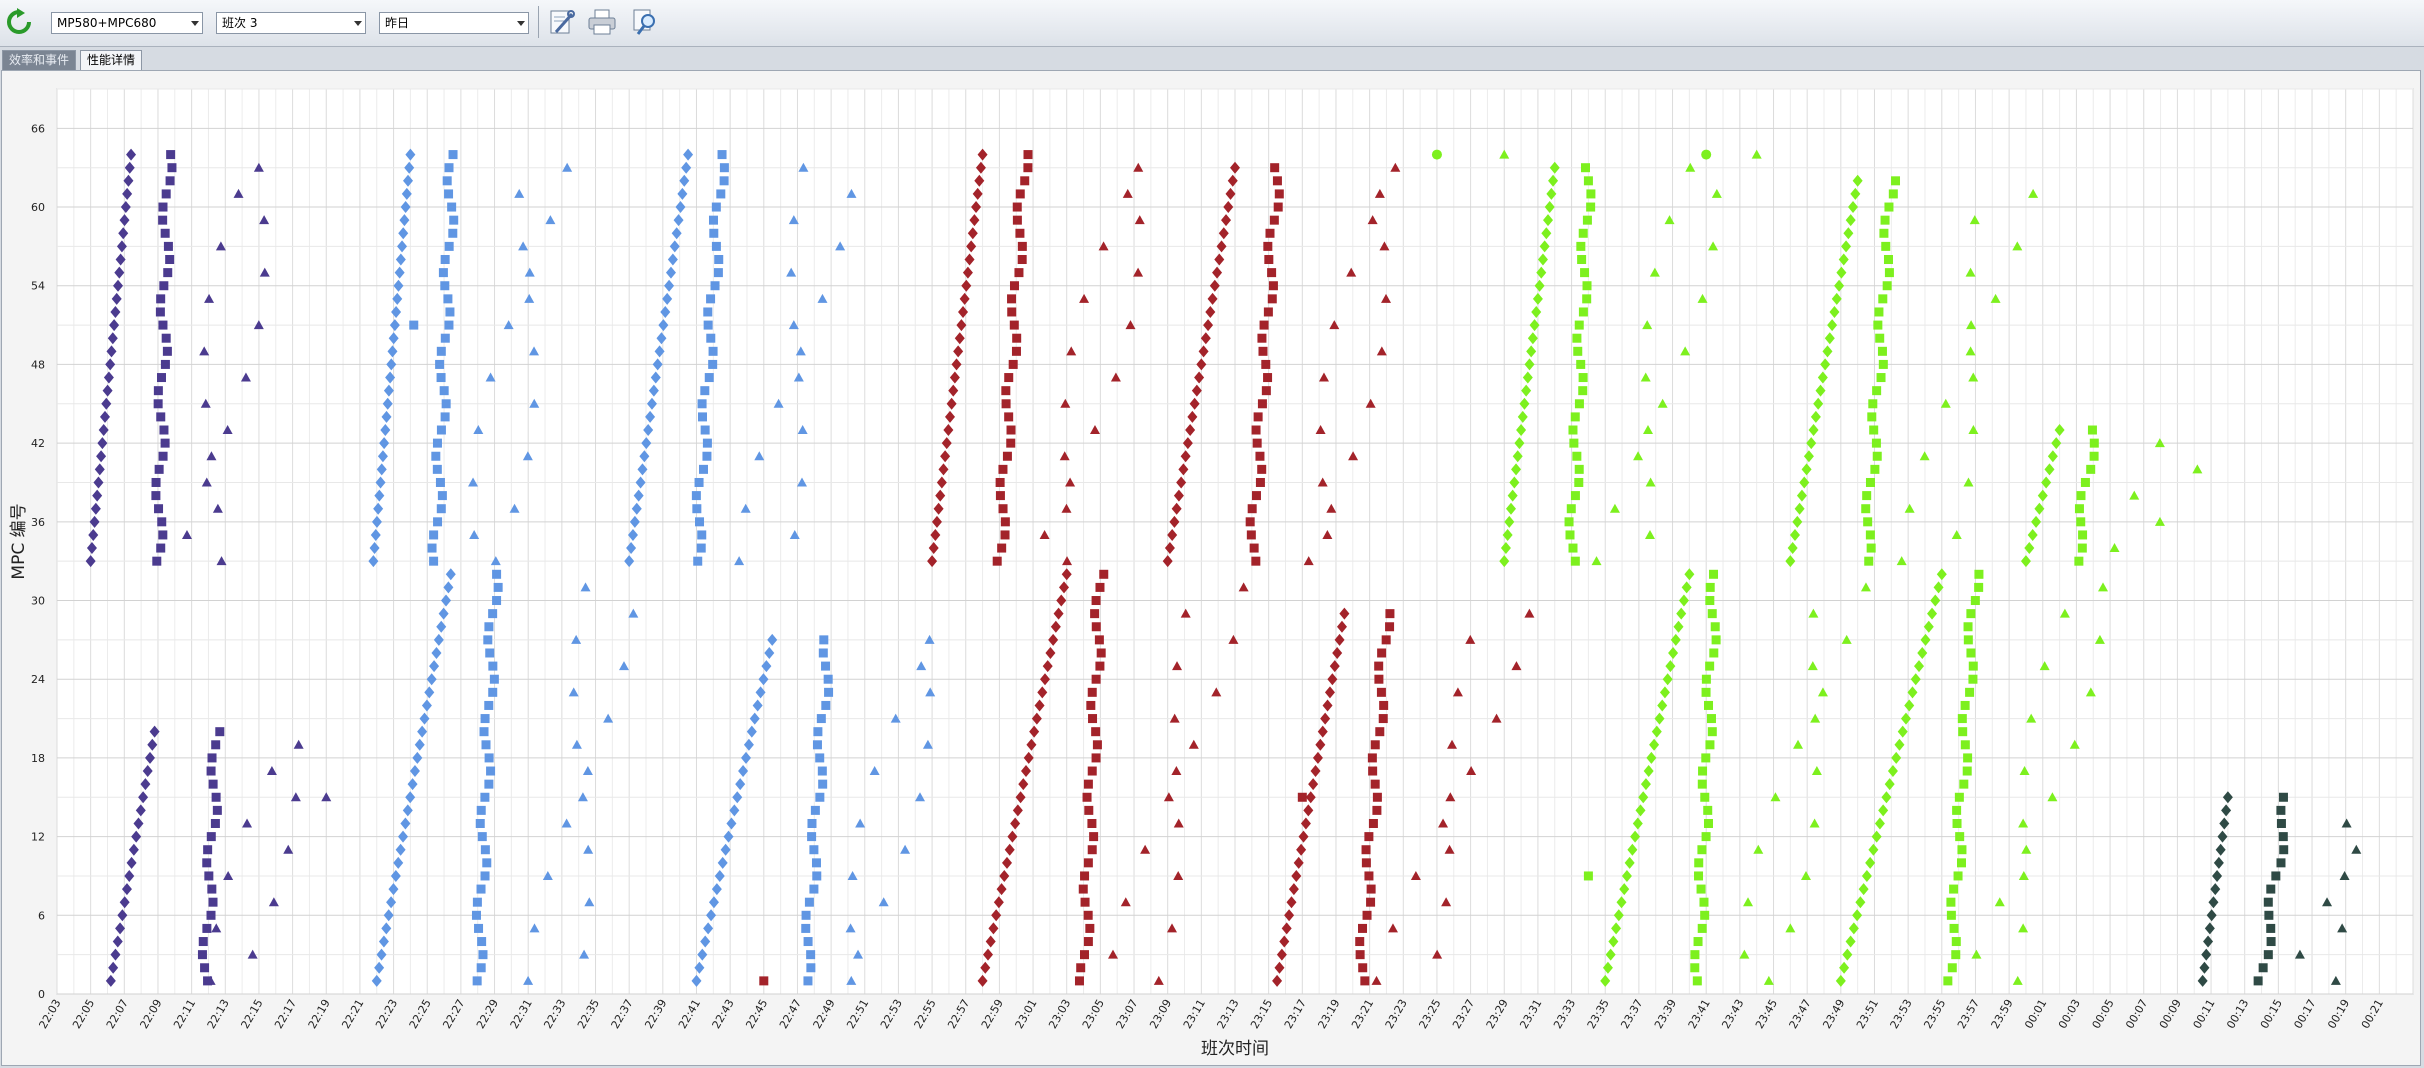 Image resolution: width=2424 pixels, height=1068 pixels. What do you see at coordinates (454, 23) in the screenshot?
I see `day-select: 昨日` at bounding box center [454, 23].